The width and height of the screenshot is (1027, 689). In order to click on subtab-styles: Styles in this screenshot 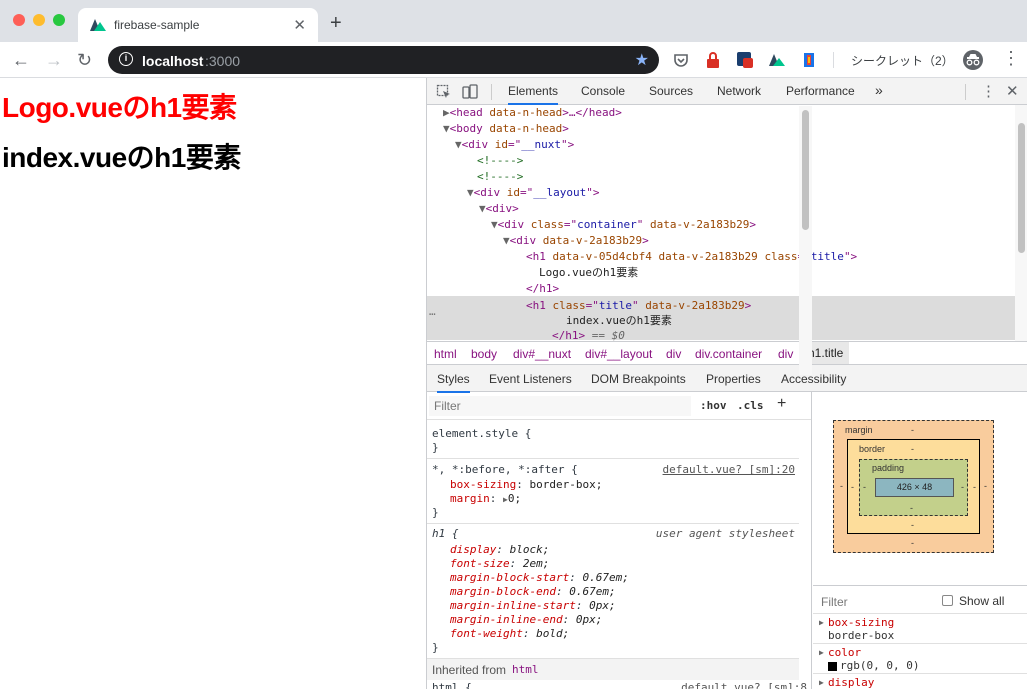, I will do `click(453, 382)`.